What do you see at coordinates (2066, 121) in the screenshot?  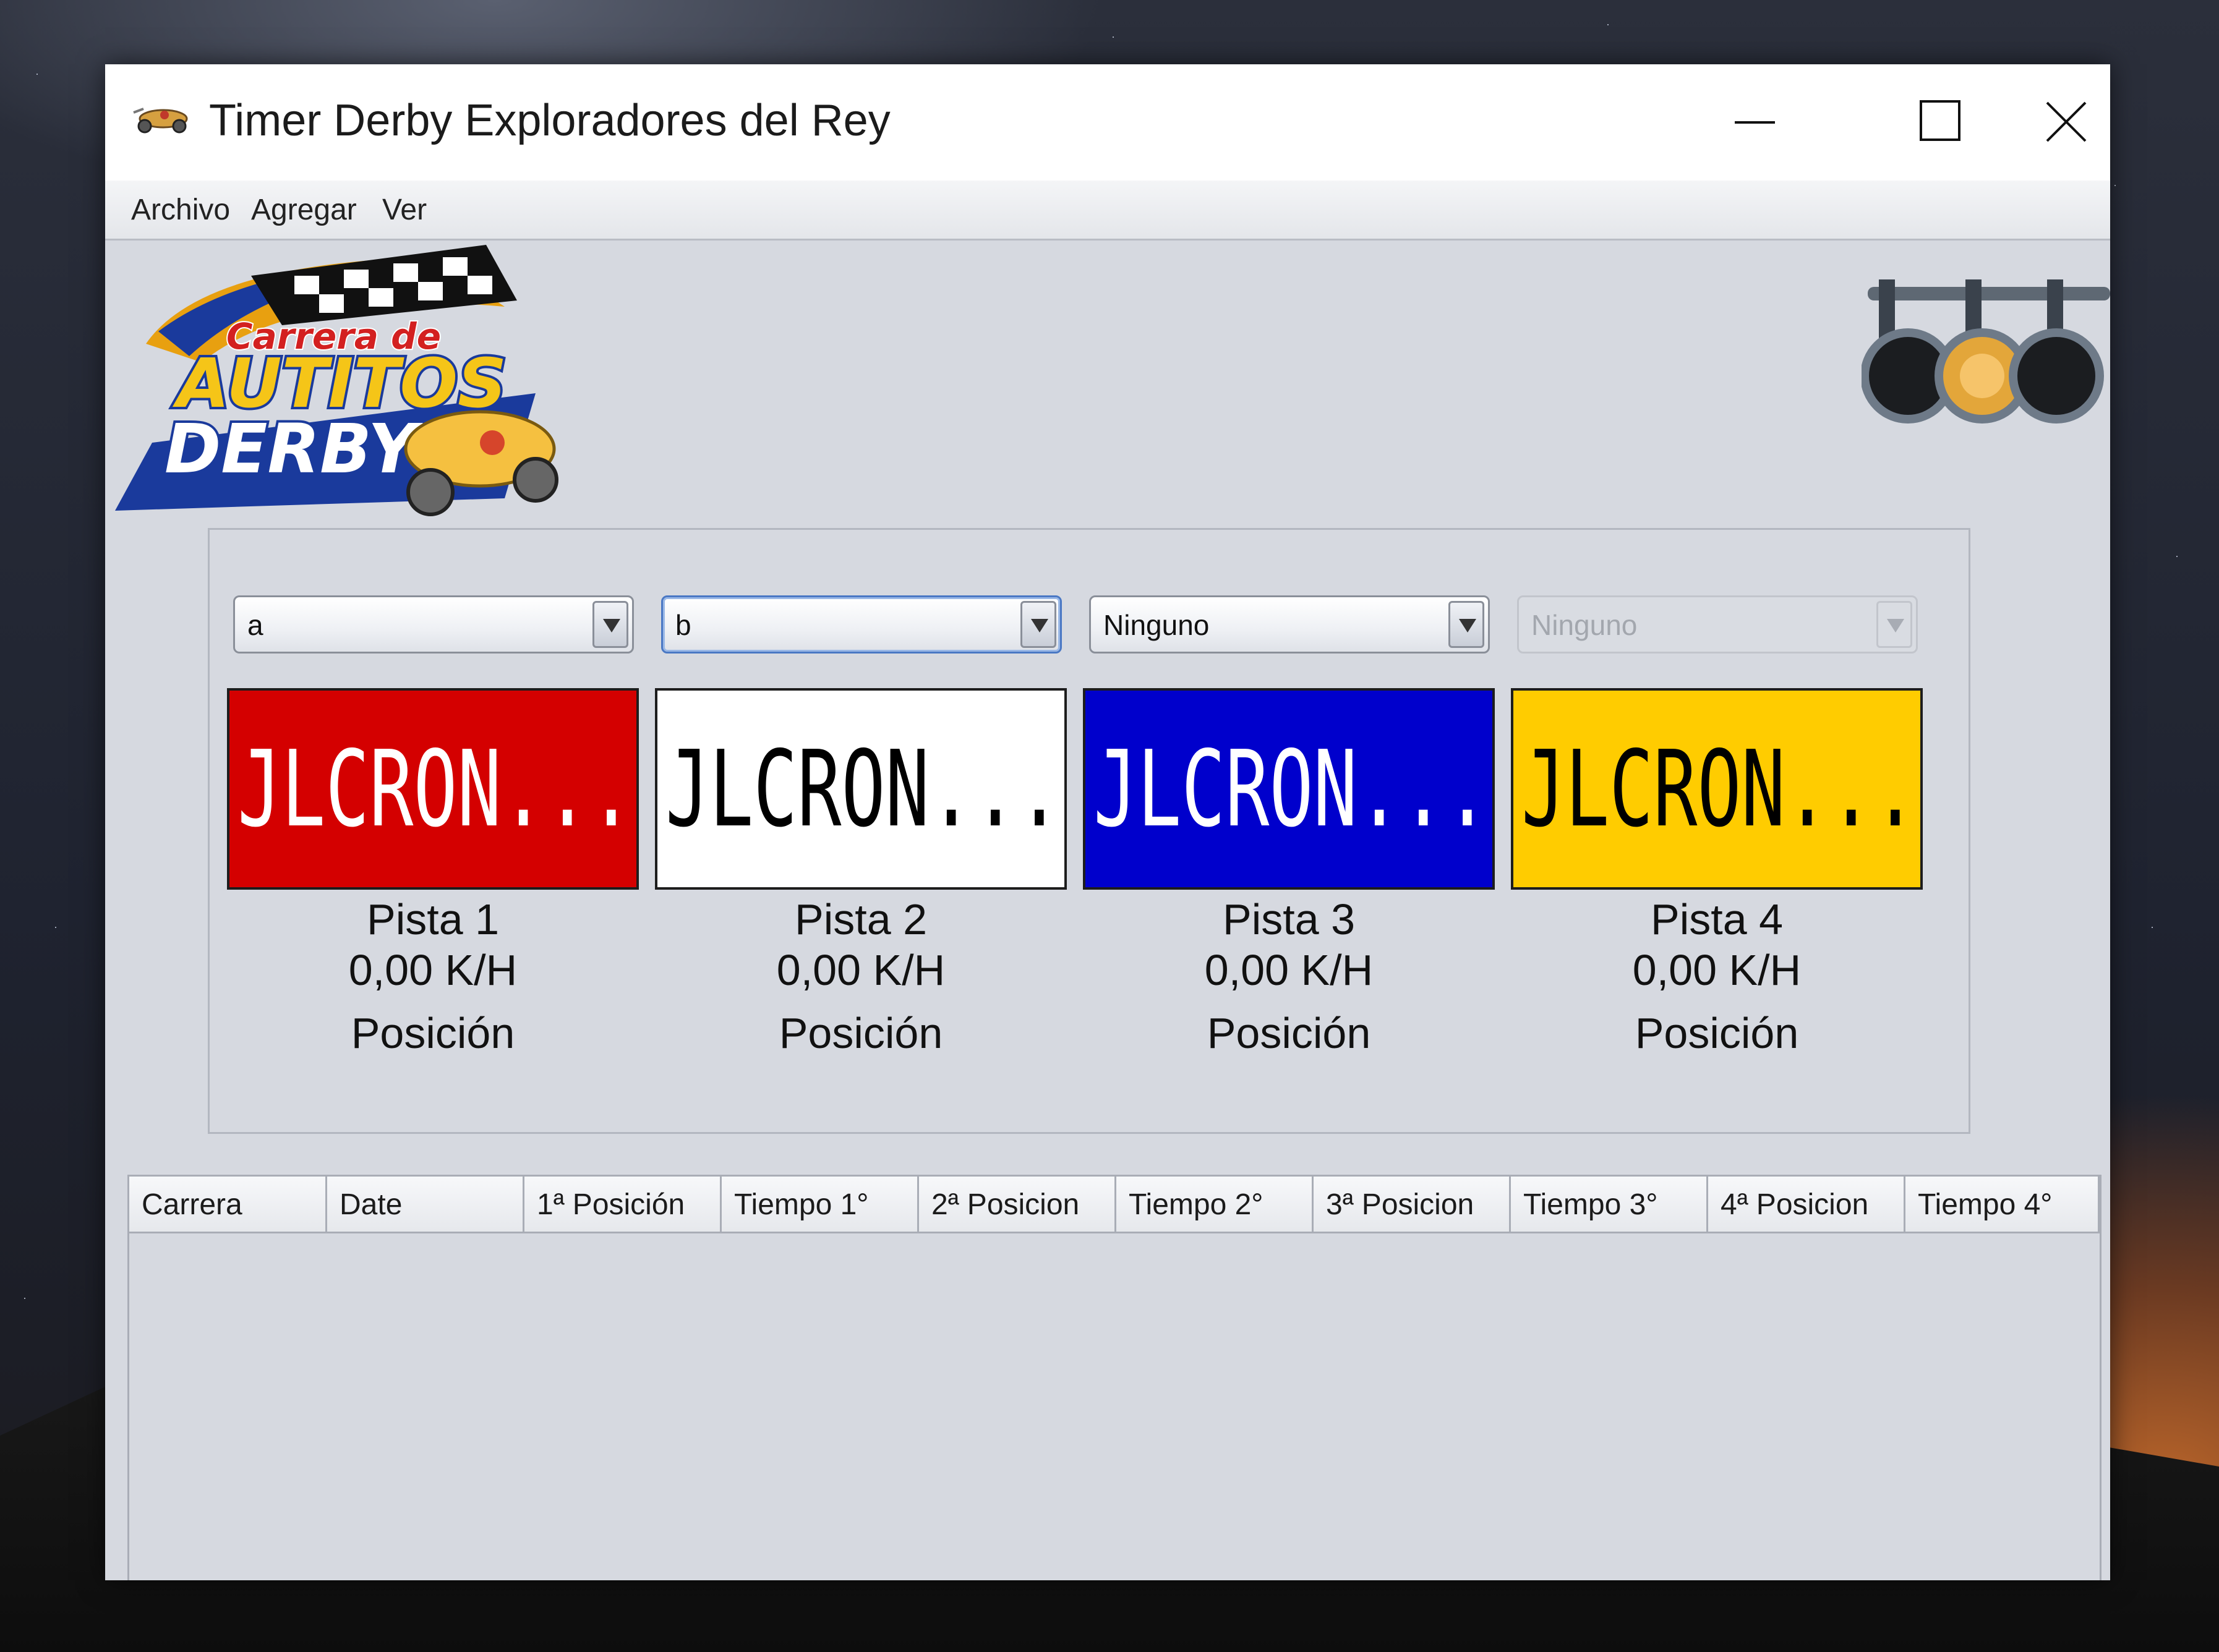 I see `close-icon` at bounding box center [2066, 121].